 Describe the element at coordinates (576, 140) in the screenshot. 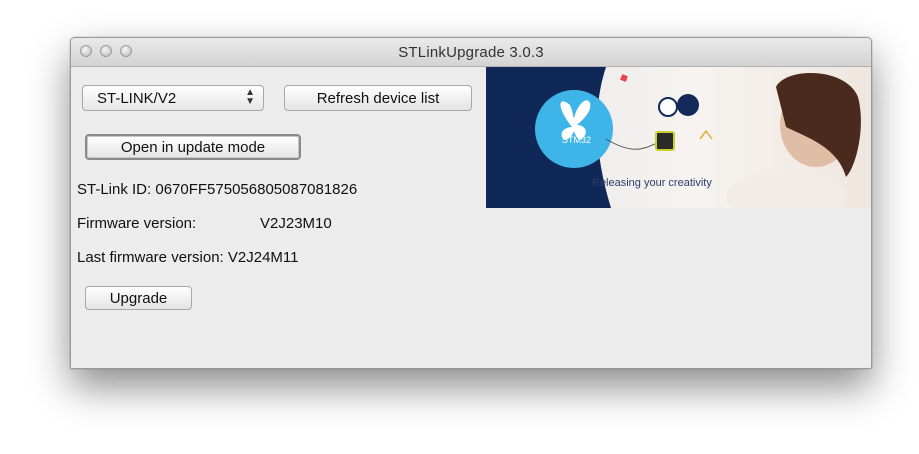

I see `stm32-logo-text: STM32` at that location.